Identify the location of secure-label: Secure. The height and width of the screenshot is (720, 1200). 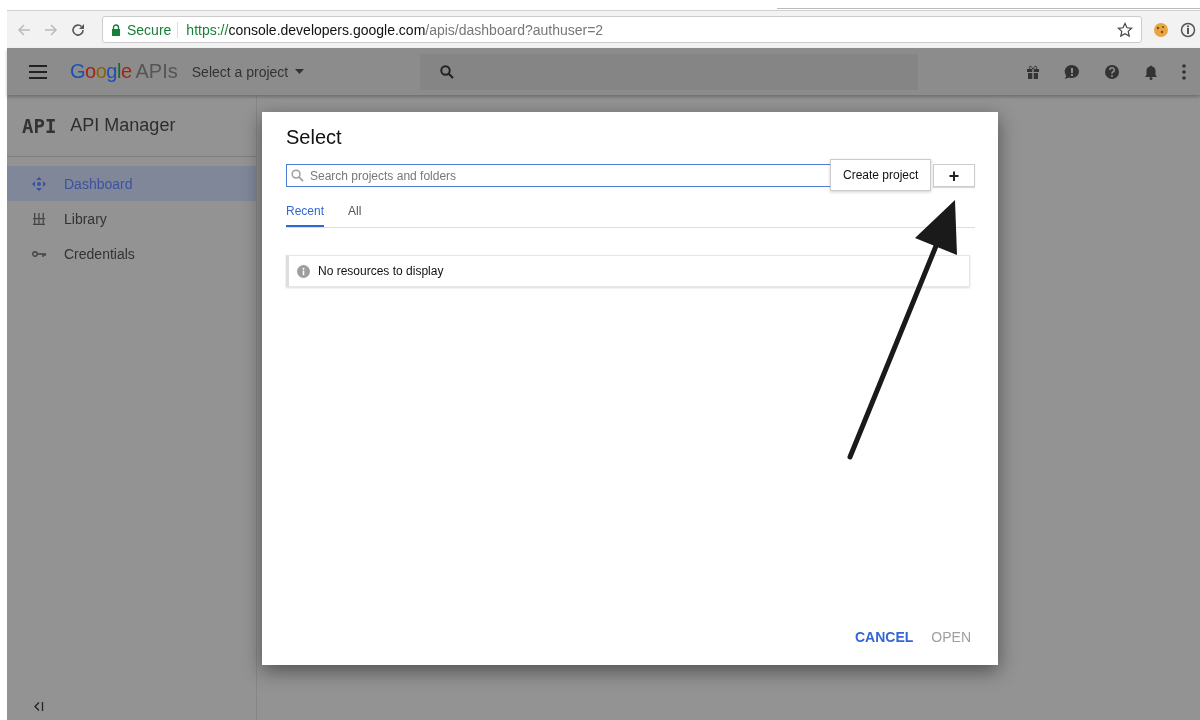
(153, 29).